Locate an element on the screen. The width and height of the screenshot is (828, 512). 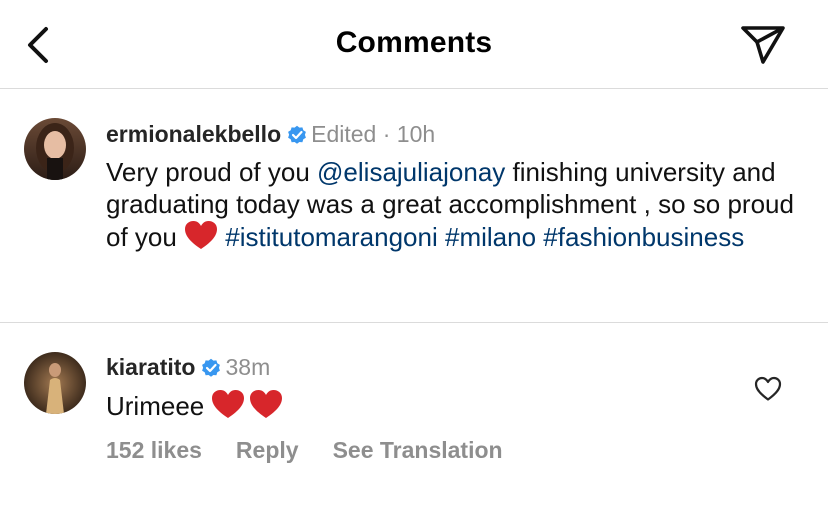
comment-text-content: Urimeee is located at coordinates (155, 406).